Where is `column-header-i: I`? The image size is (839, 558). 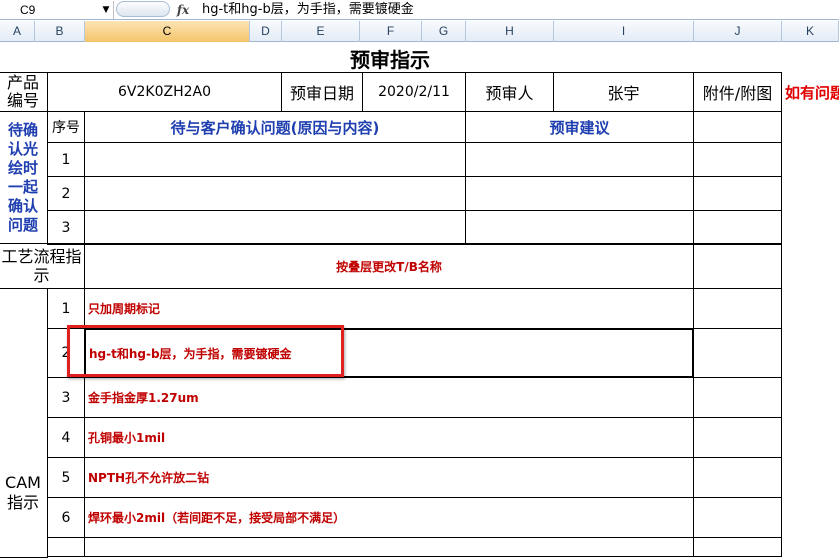
column-header-i: I is located at coordinates (624, 31).